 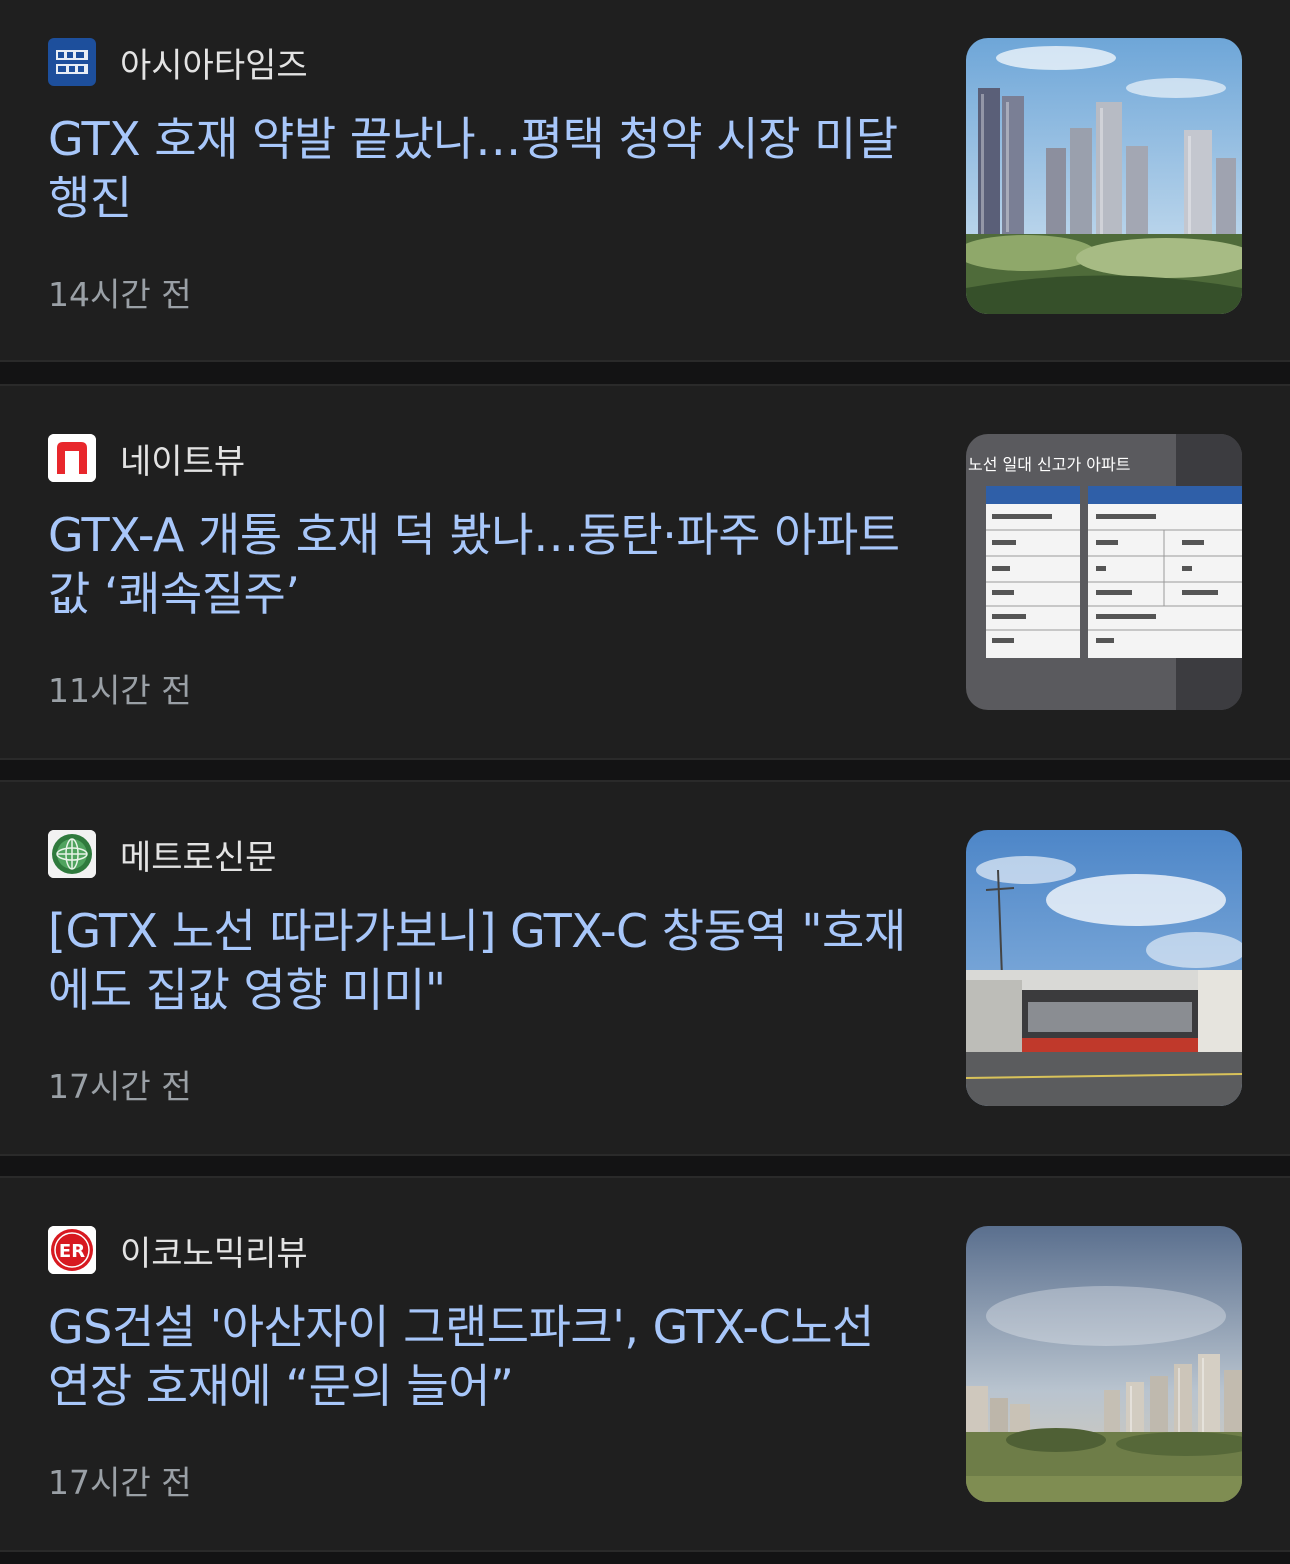 What do you see at coordinates (1104, 572) in the screenshot?
I see `apartment-table-thumbnail: 노선 일대 신고가 아파트` at bounding box center [1104, 572].